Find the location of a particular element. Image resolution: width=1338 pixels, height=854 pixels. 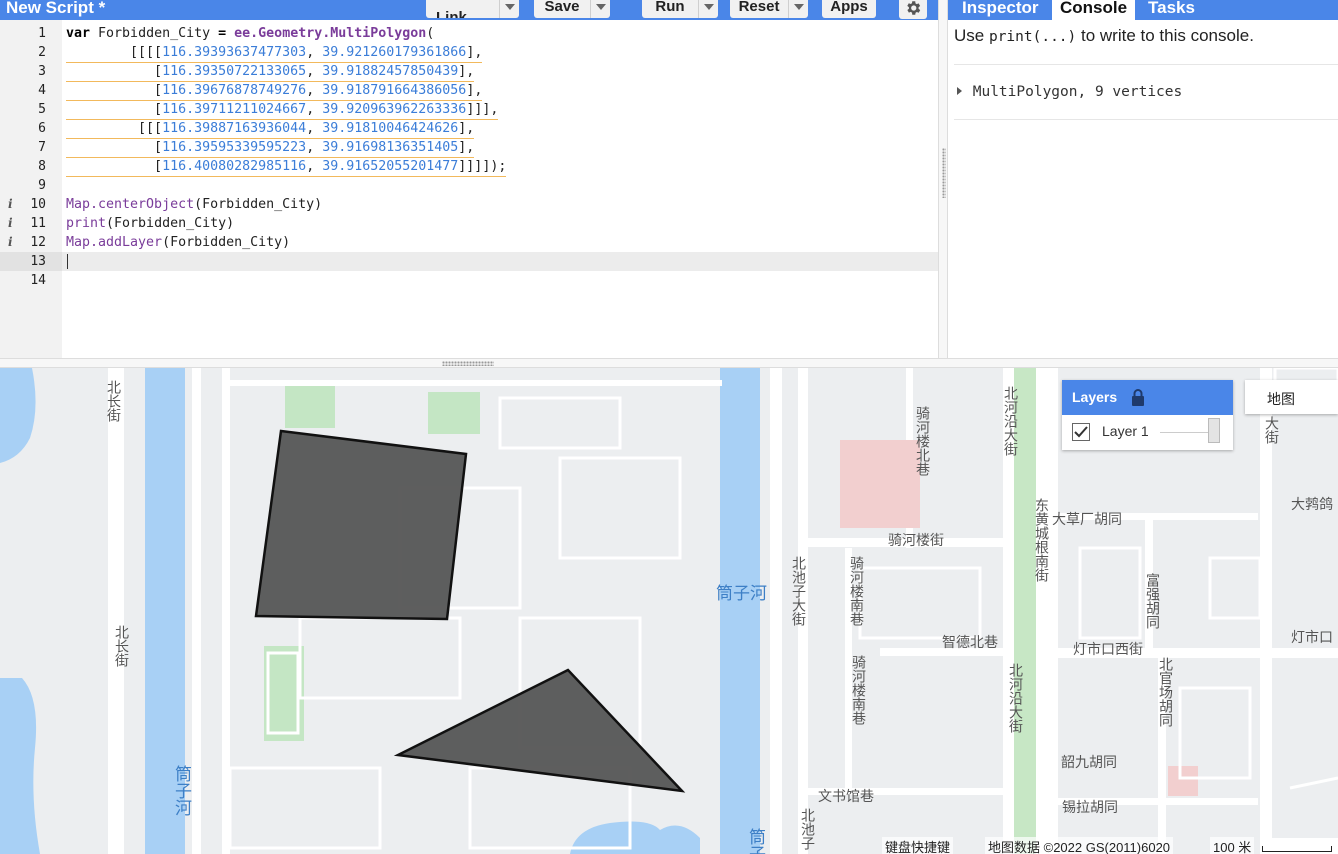

lock-icon is located at coordinates (1138, 397).